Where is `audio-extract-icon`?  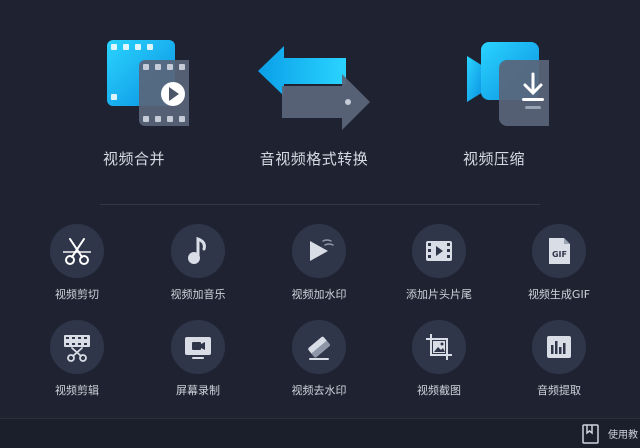
audio-extract-icon is located at coordinates (559, 347).